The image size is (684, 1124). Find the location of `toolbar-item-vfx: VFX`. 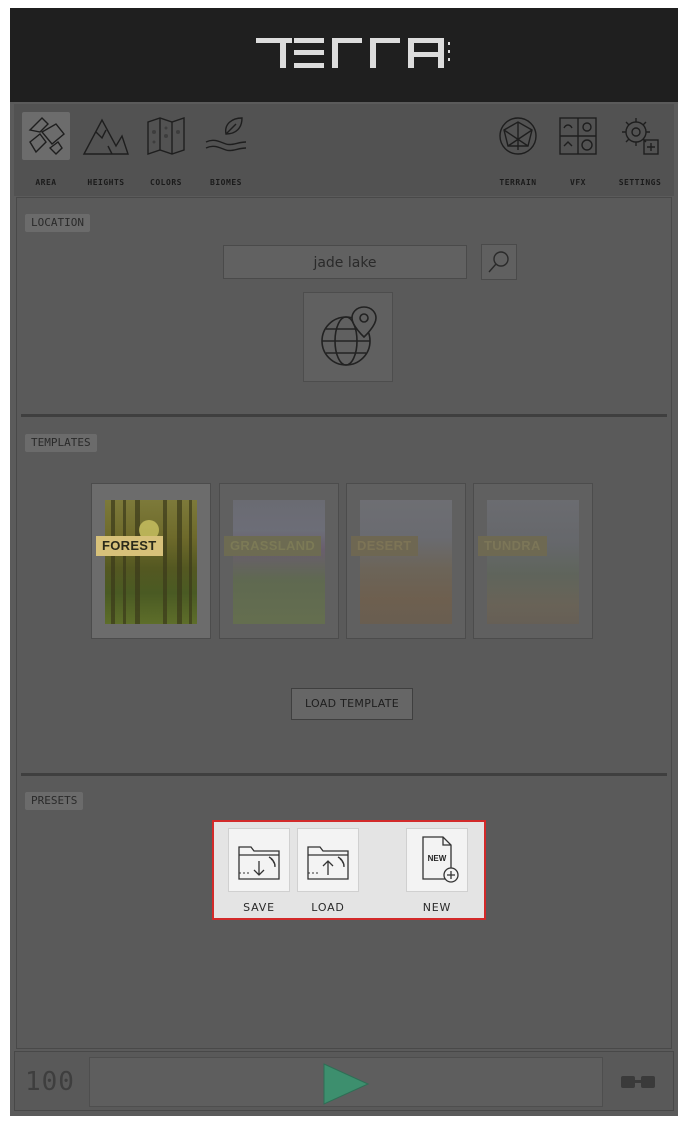

toolbar-item-vfx: VFX is located at coordinates (578, 150).